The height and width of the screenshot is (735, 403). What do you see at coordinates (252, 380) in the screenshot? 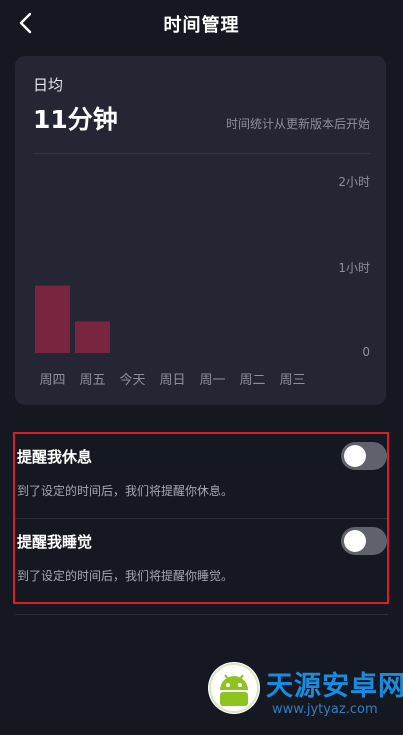
I see `x-tick-label-5: 周二` at bounding box center [252, 380].